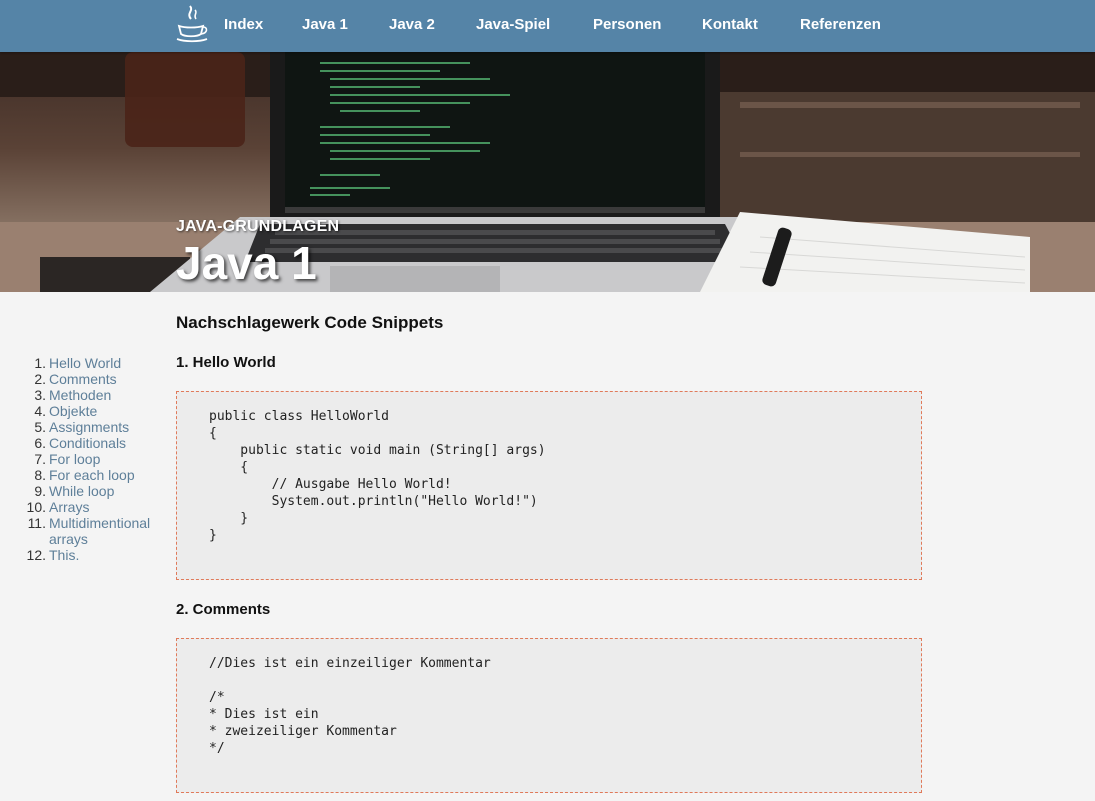 This screenshot has width=1095, height=801. I want to click on toc-item: 3. Methoden, so click(82, 395).